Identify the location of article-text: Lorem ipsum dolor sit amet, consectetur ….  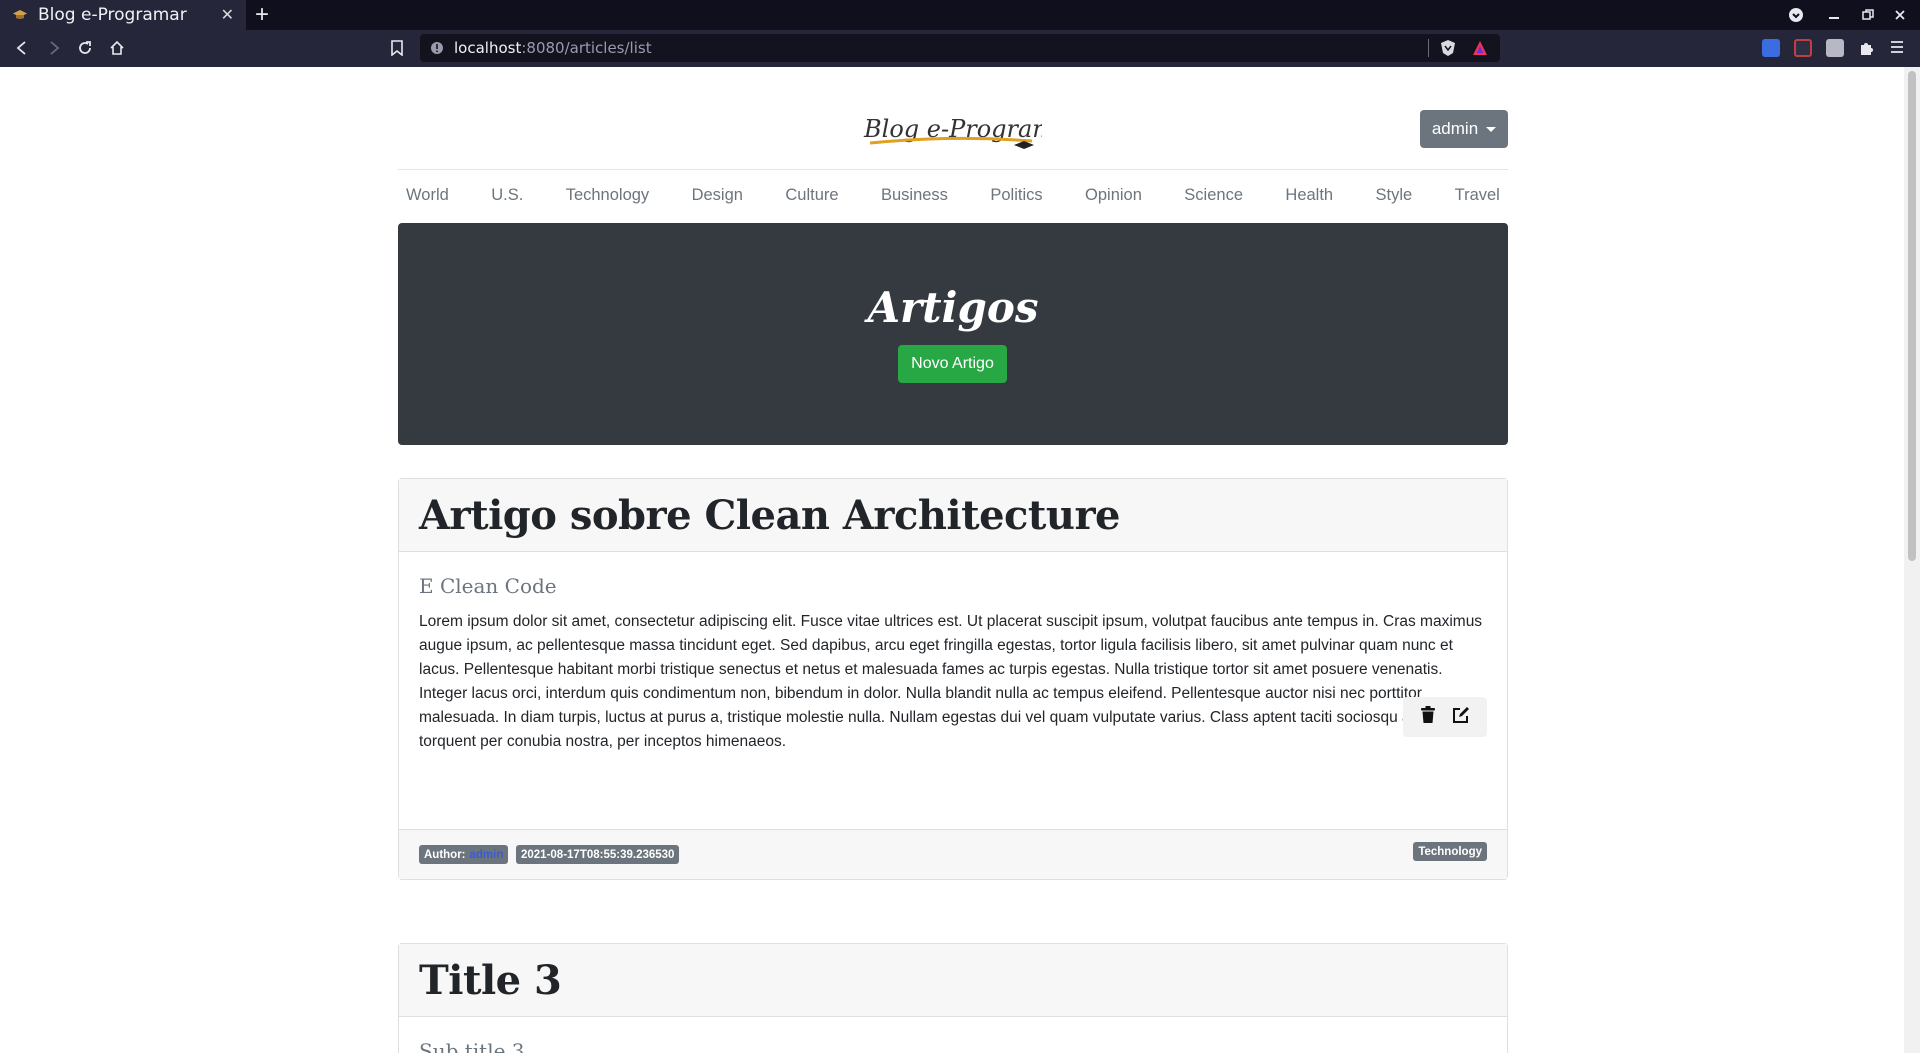
(951, 681).